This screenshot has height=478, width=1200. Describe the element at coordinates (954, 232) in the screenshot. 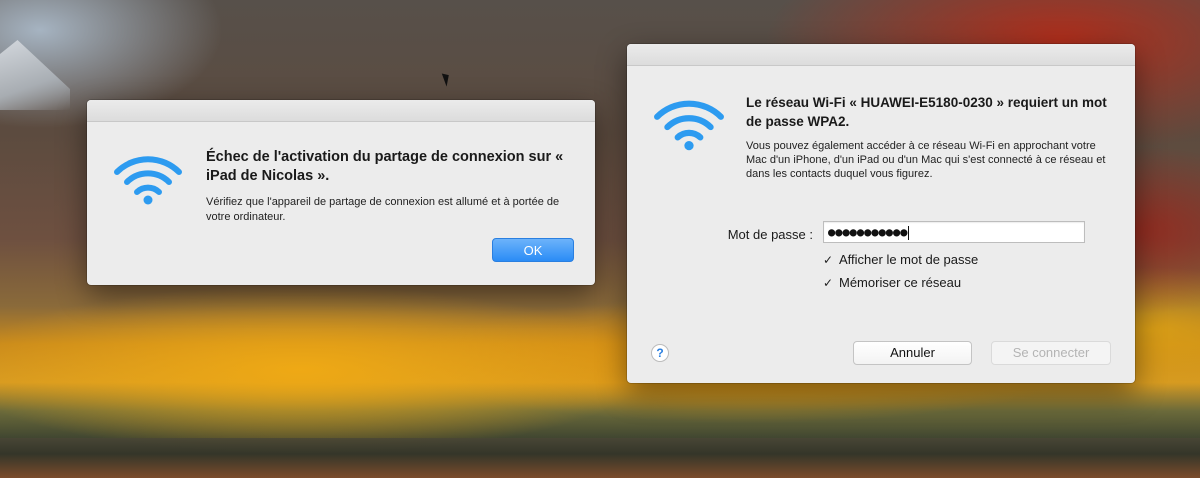

I see `password-field: ●●●●●●●●●●●` at that location.